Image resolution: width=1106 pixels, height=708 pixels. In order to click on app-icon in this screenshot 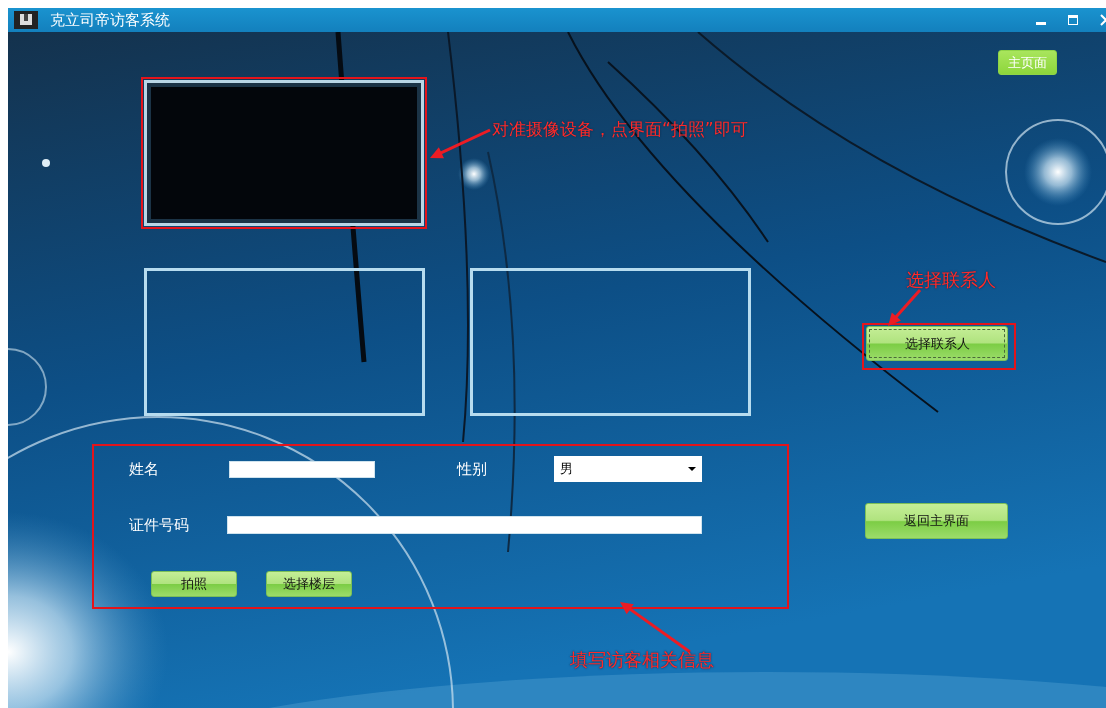, I will do `click(26, 20)`.